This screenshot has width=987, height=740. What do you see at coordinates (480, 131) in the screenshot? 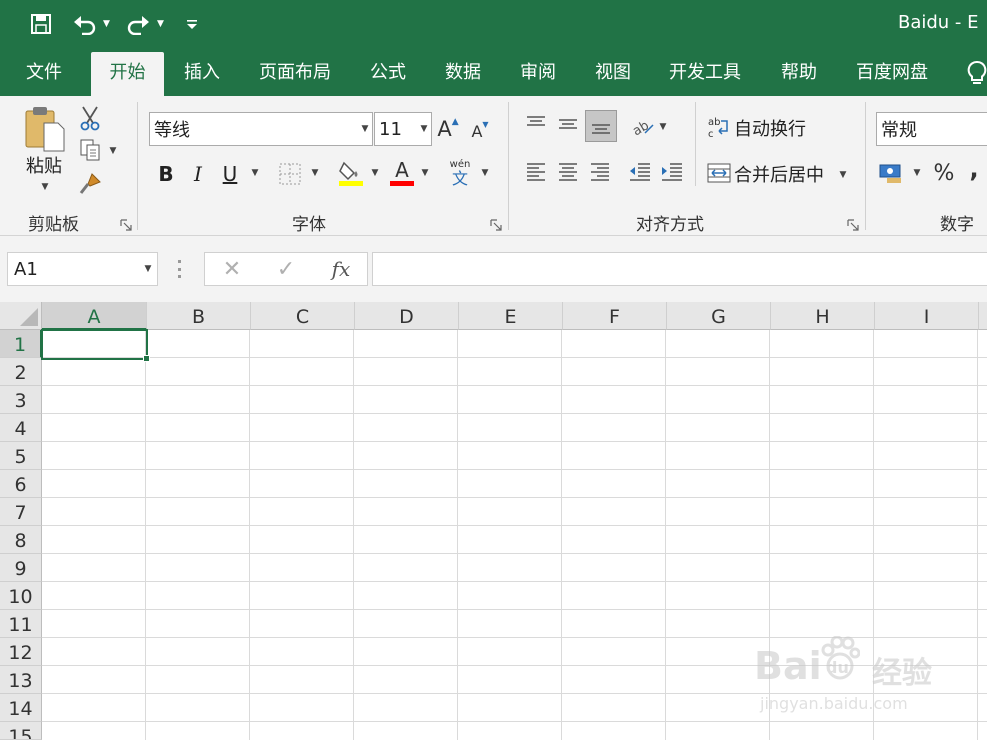
I see `shrink-font-icon: A ▼` at bounding box center [480, 131].